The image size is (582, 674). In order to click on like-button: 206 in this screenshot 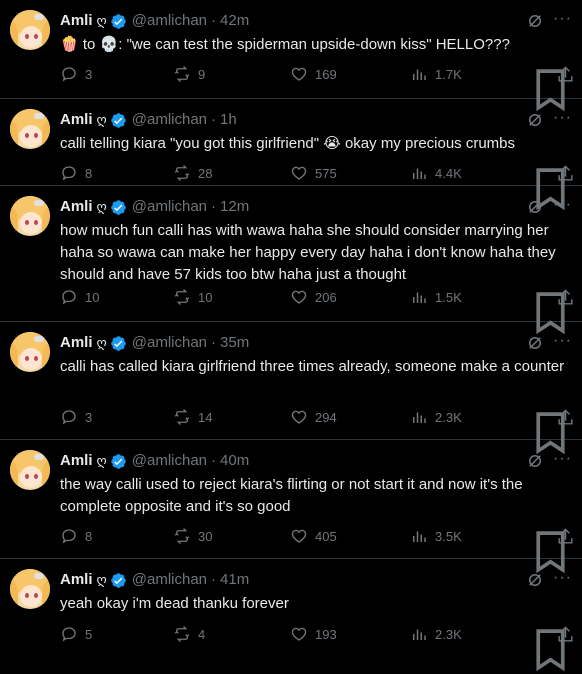, I will do `click(313, 297)`.